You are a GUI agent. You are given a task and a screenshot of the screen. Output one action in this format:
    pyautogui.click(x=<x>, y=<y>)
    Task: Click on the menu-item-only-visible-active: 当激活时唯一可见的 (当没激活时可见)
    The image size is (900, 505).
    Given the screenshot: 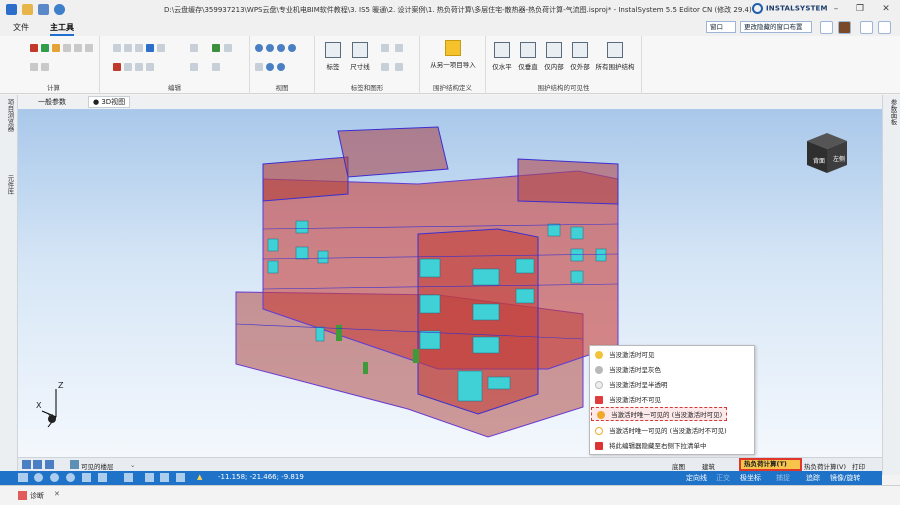 What is the action you would take?
    pyautogui.click(x=659, y=414)
    